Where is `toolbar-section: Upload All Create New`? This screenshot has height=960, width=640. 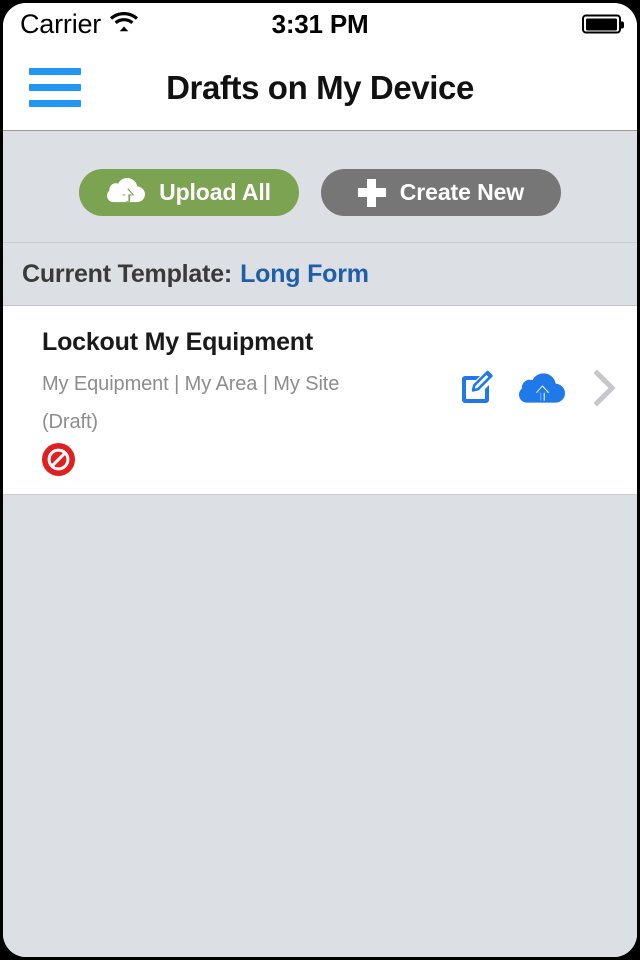 toolbar-section: Upload All Create New is located at coordinates (320, 187).